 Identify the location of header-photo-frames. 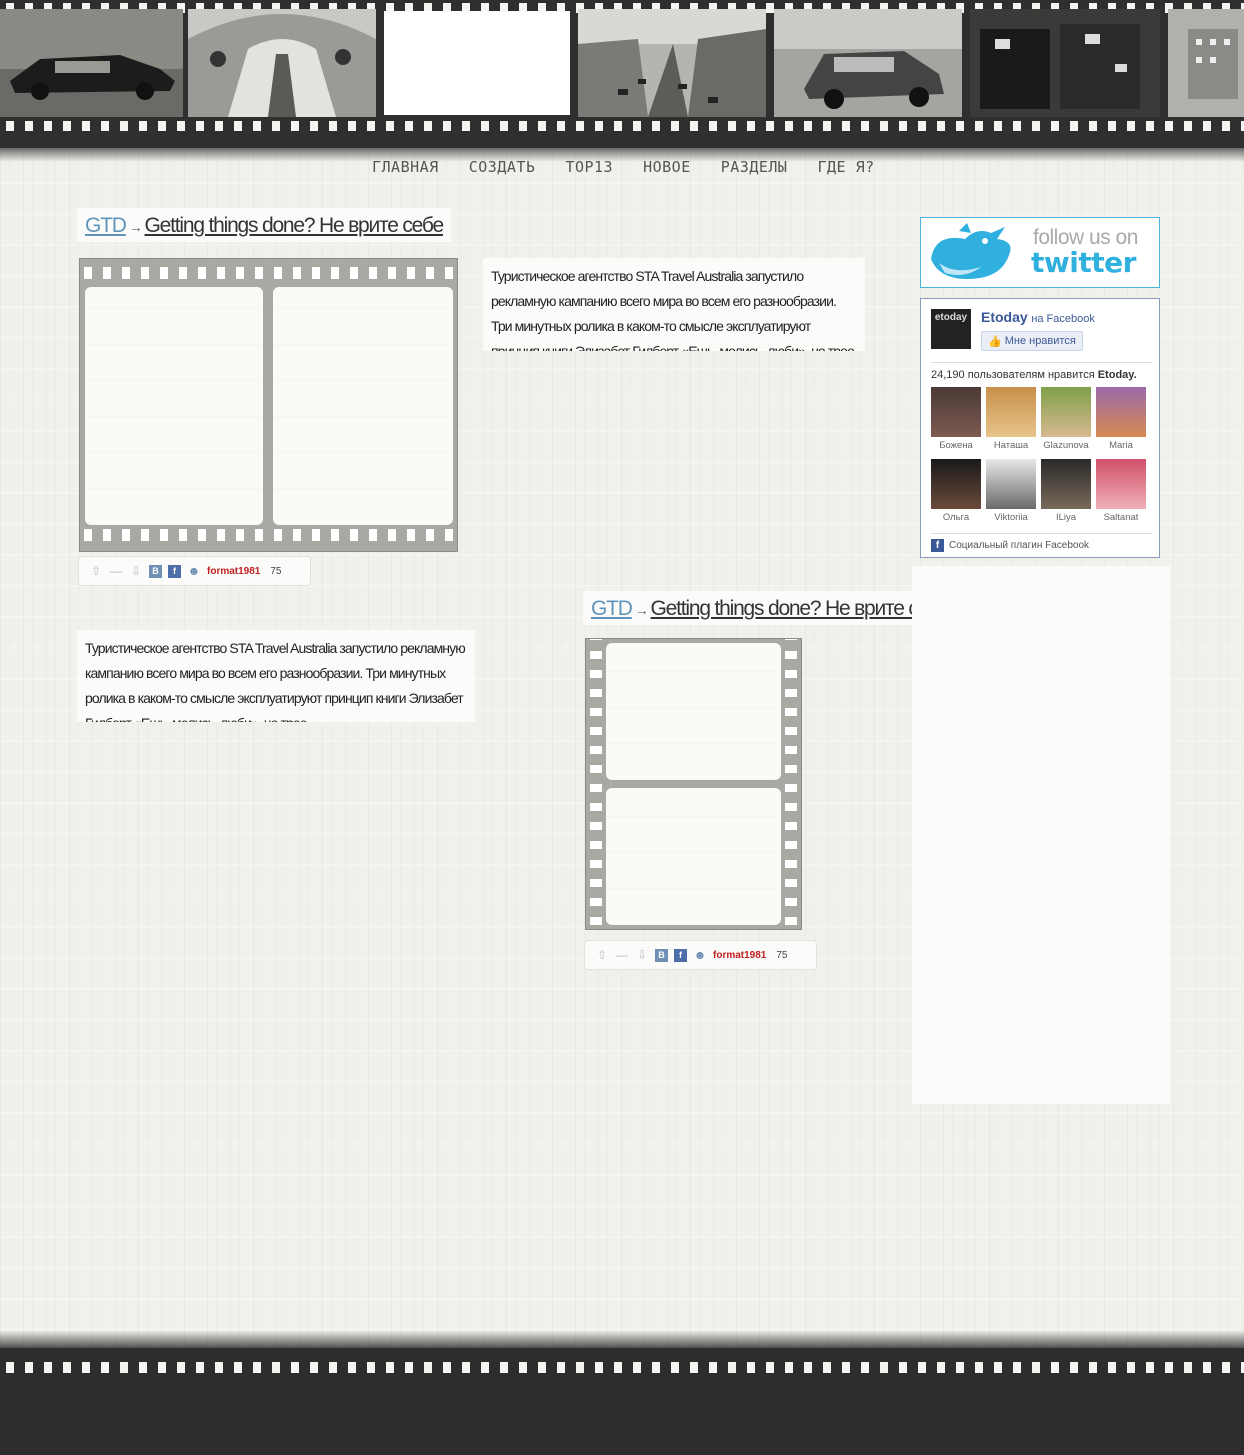
(622, 63).